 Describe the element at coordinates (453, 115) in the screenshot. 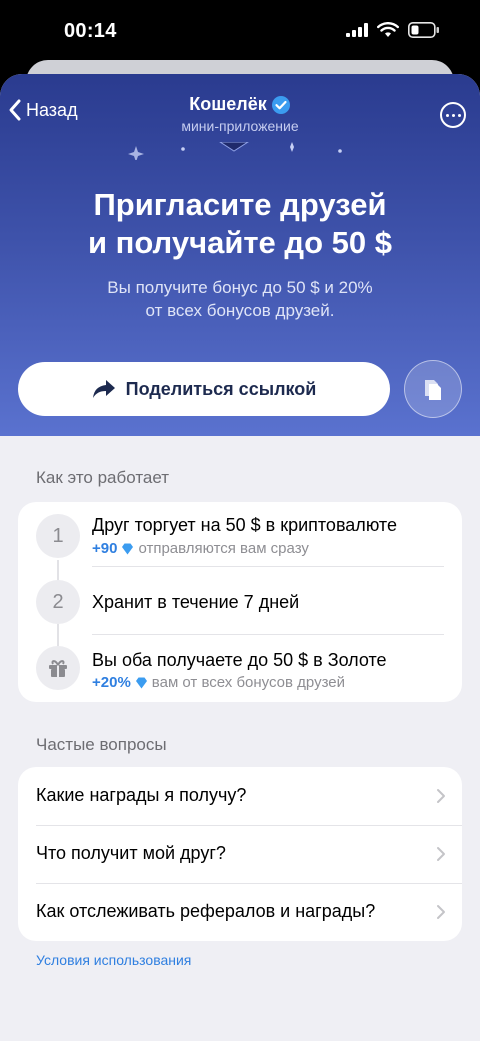

I see `more-button` at that location.